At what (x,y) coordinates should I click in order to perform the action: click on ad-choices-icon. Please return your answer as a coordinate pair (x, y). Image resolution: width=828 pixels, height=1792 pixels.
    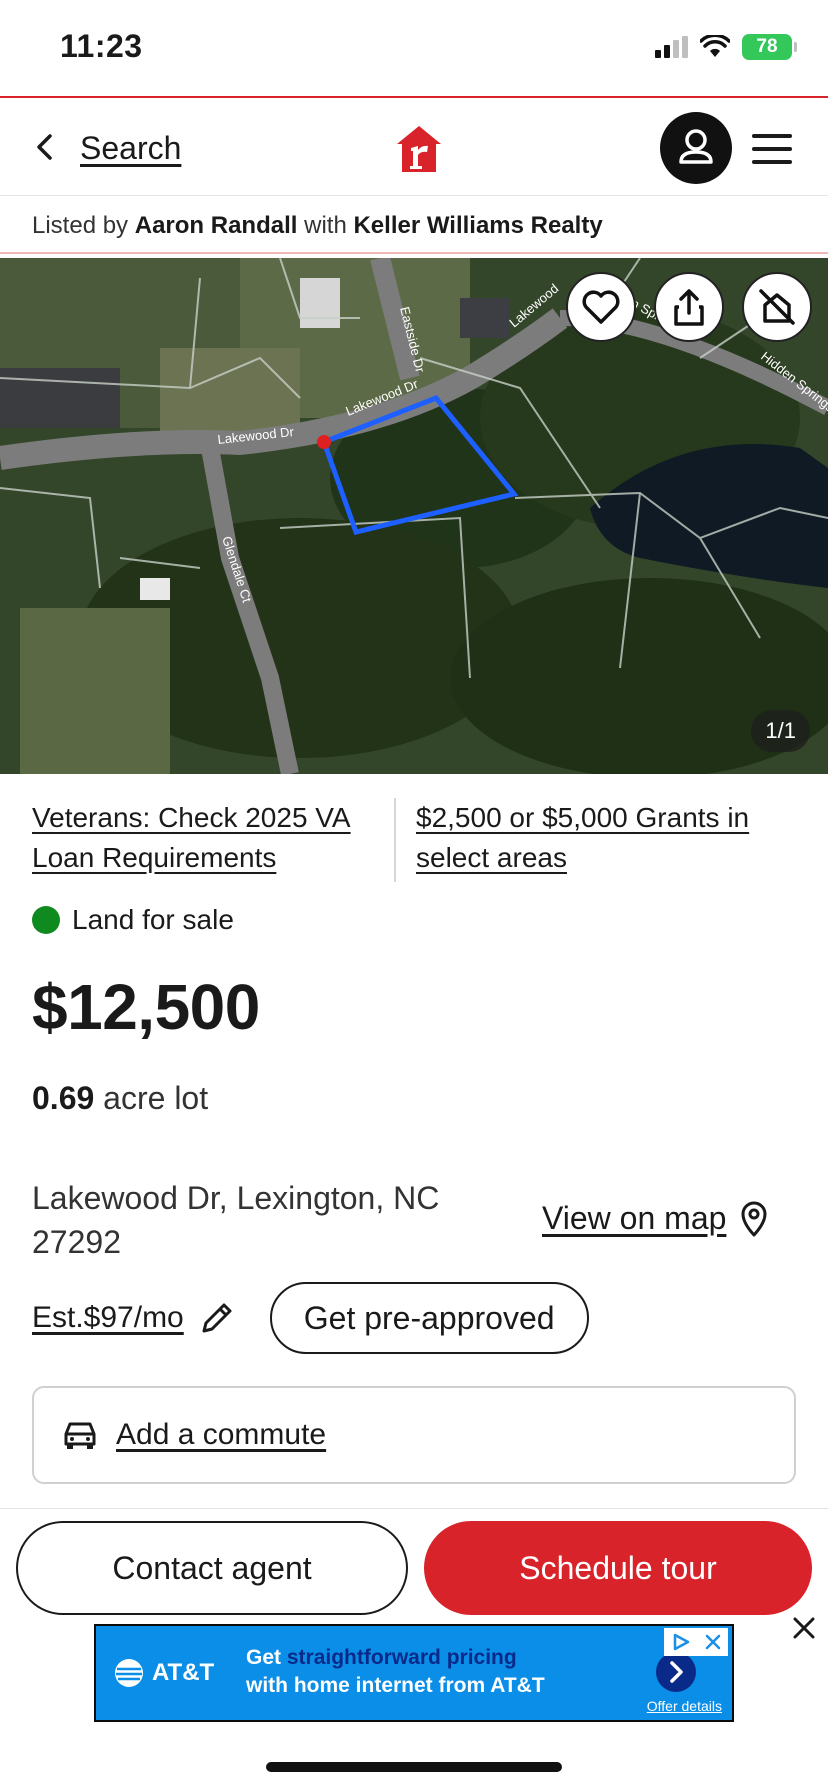
    Looking at the image, I should click on (696, 1642).